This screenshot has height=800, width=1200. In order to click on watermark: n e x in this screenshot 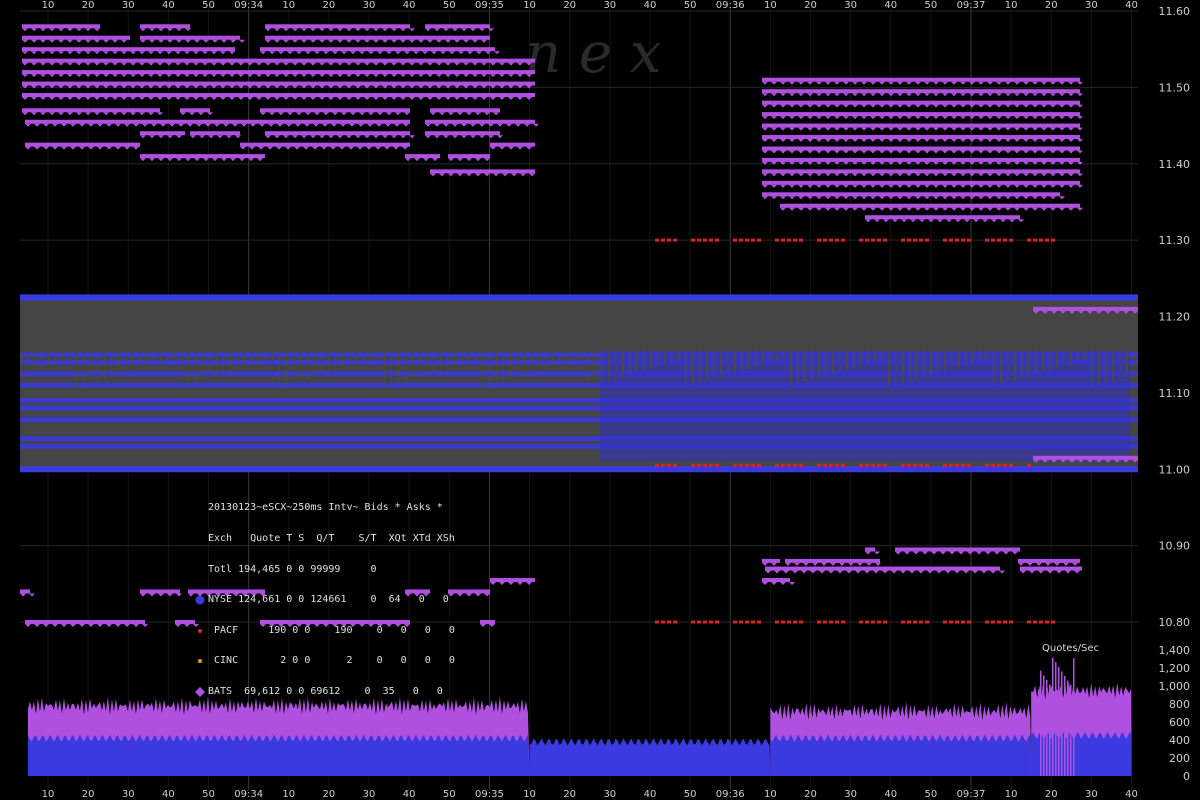, I will do `click(593, 53)`.